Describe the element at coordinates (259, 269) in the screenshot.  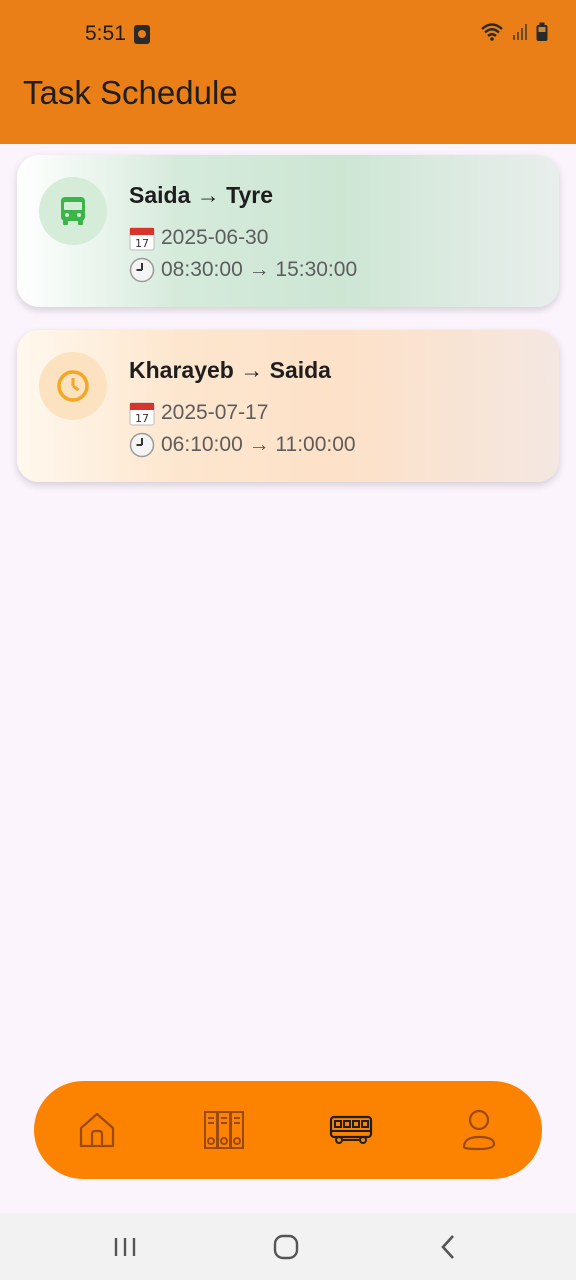
I see `task-time-range: 08:30:00 → 15:30:00` at that location.